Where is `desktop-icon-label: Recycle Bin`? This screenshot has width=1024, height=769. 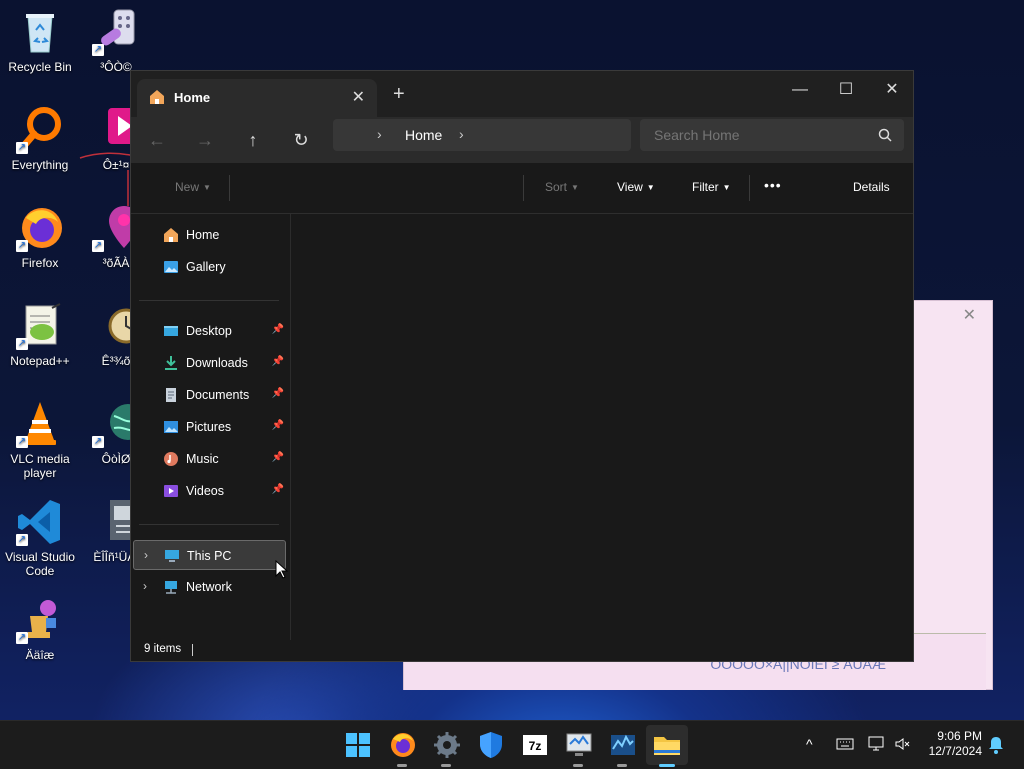 desktop-icon-label: Recycle Bin is located at coordinates (40, 67).